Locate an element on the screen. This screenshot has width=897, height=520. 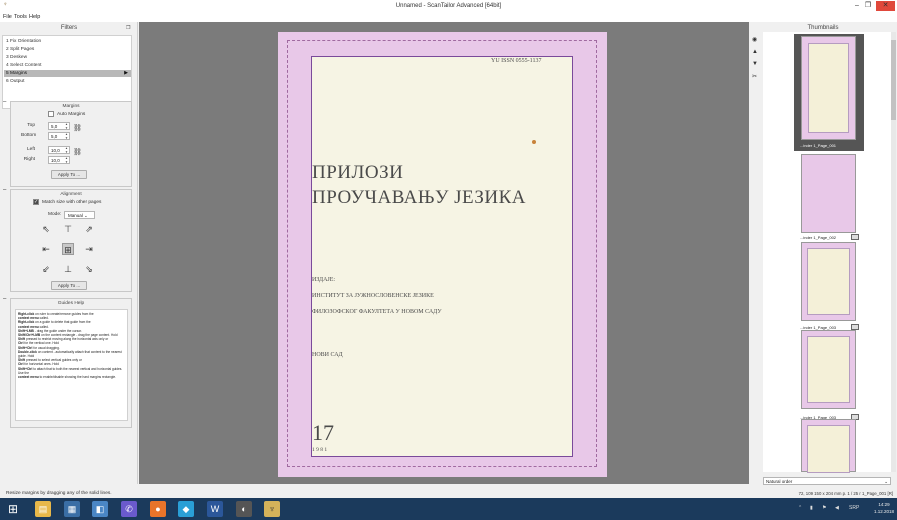
chevron-down-icon: ⌄ is located at coordinates (86, 215).